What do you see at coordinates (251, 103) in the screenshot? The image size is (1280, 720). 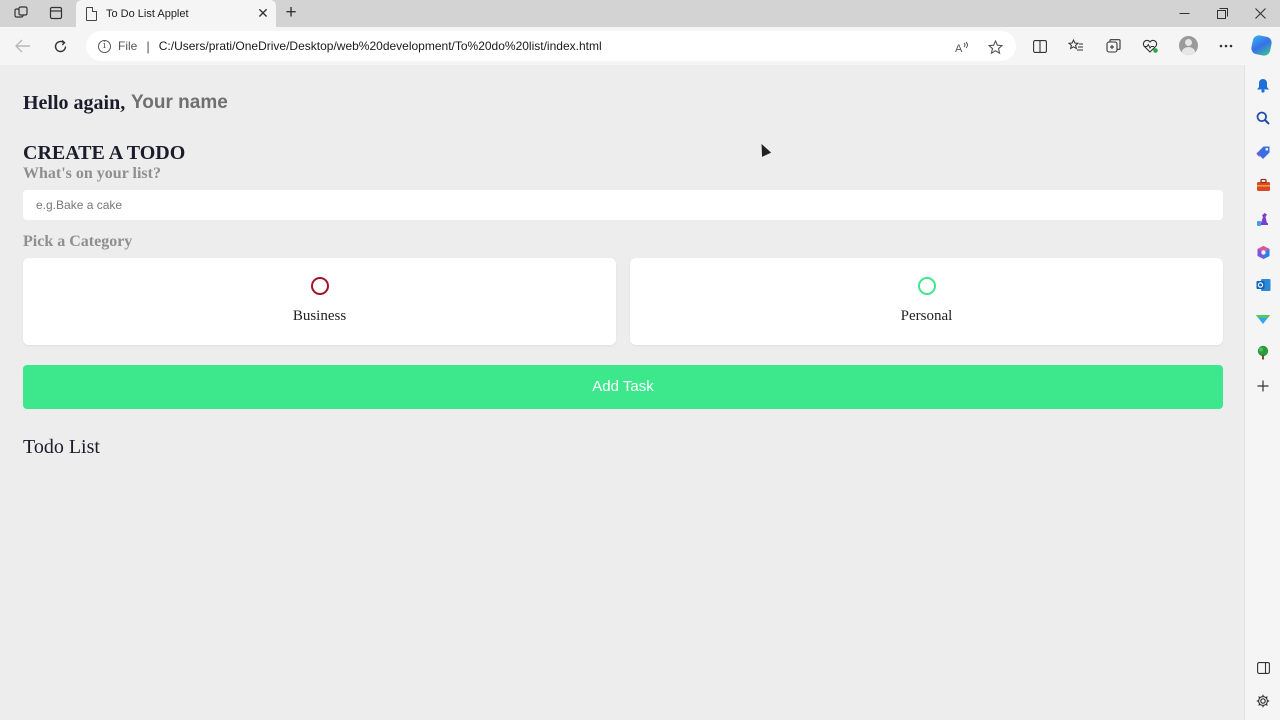 I see `name-input` at bounding box center [251, 103].